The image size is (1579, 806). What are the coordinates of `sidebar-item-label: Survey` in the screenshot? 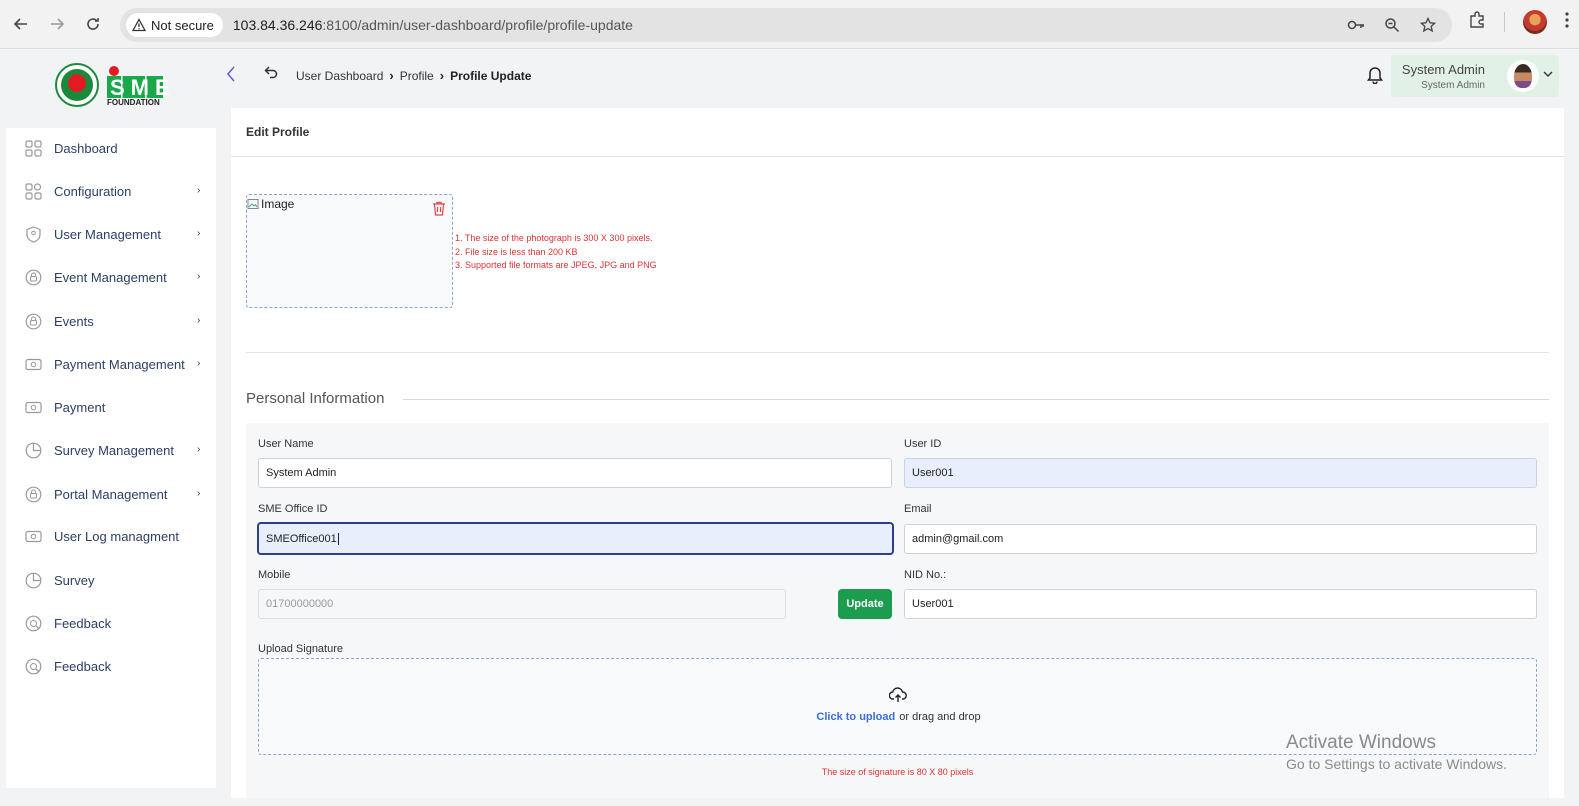 It's located at (74, 580).